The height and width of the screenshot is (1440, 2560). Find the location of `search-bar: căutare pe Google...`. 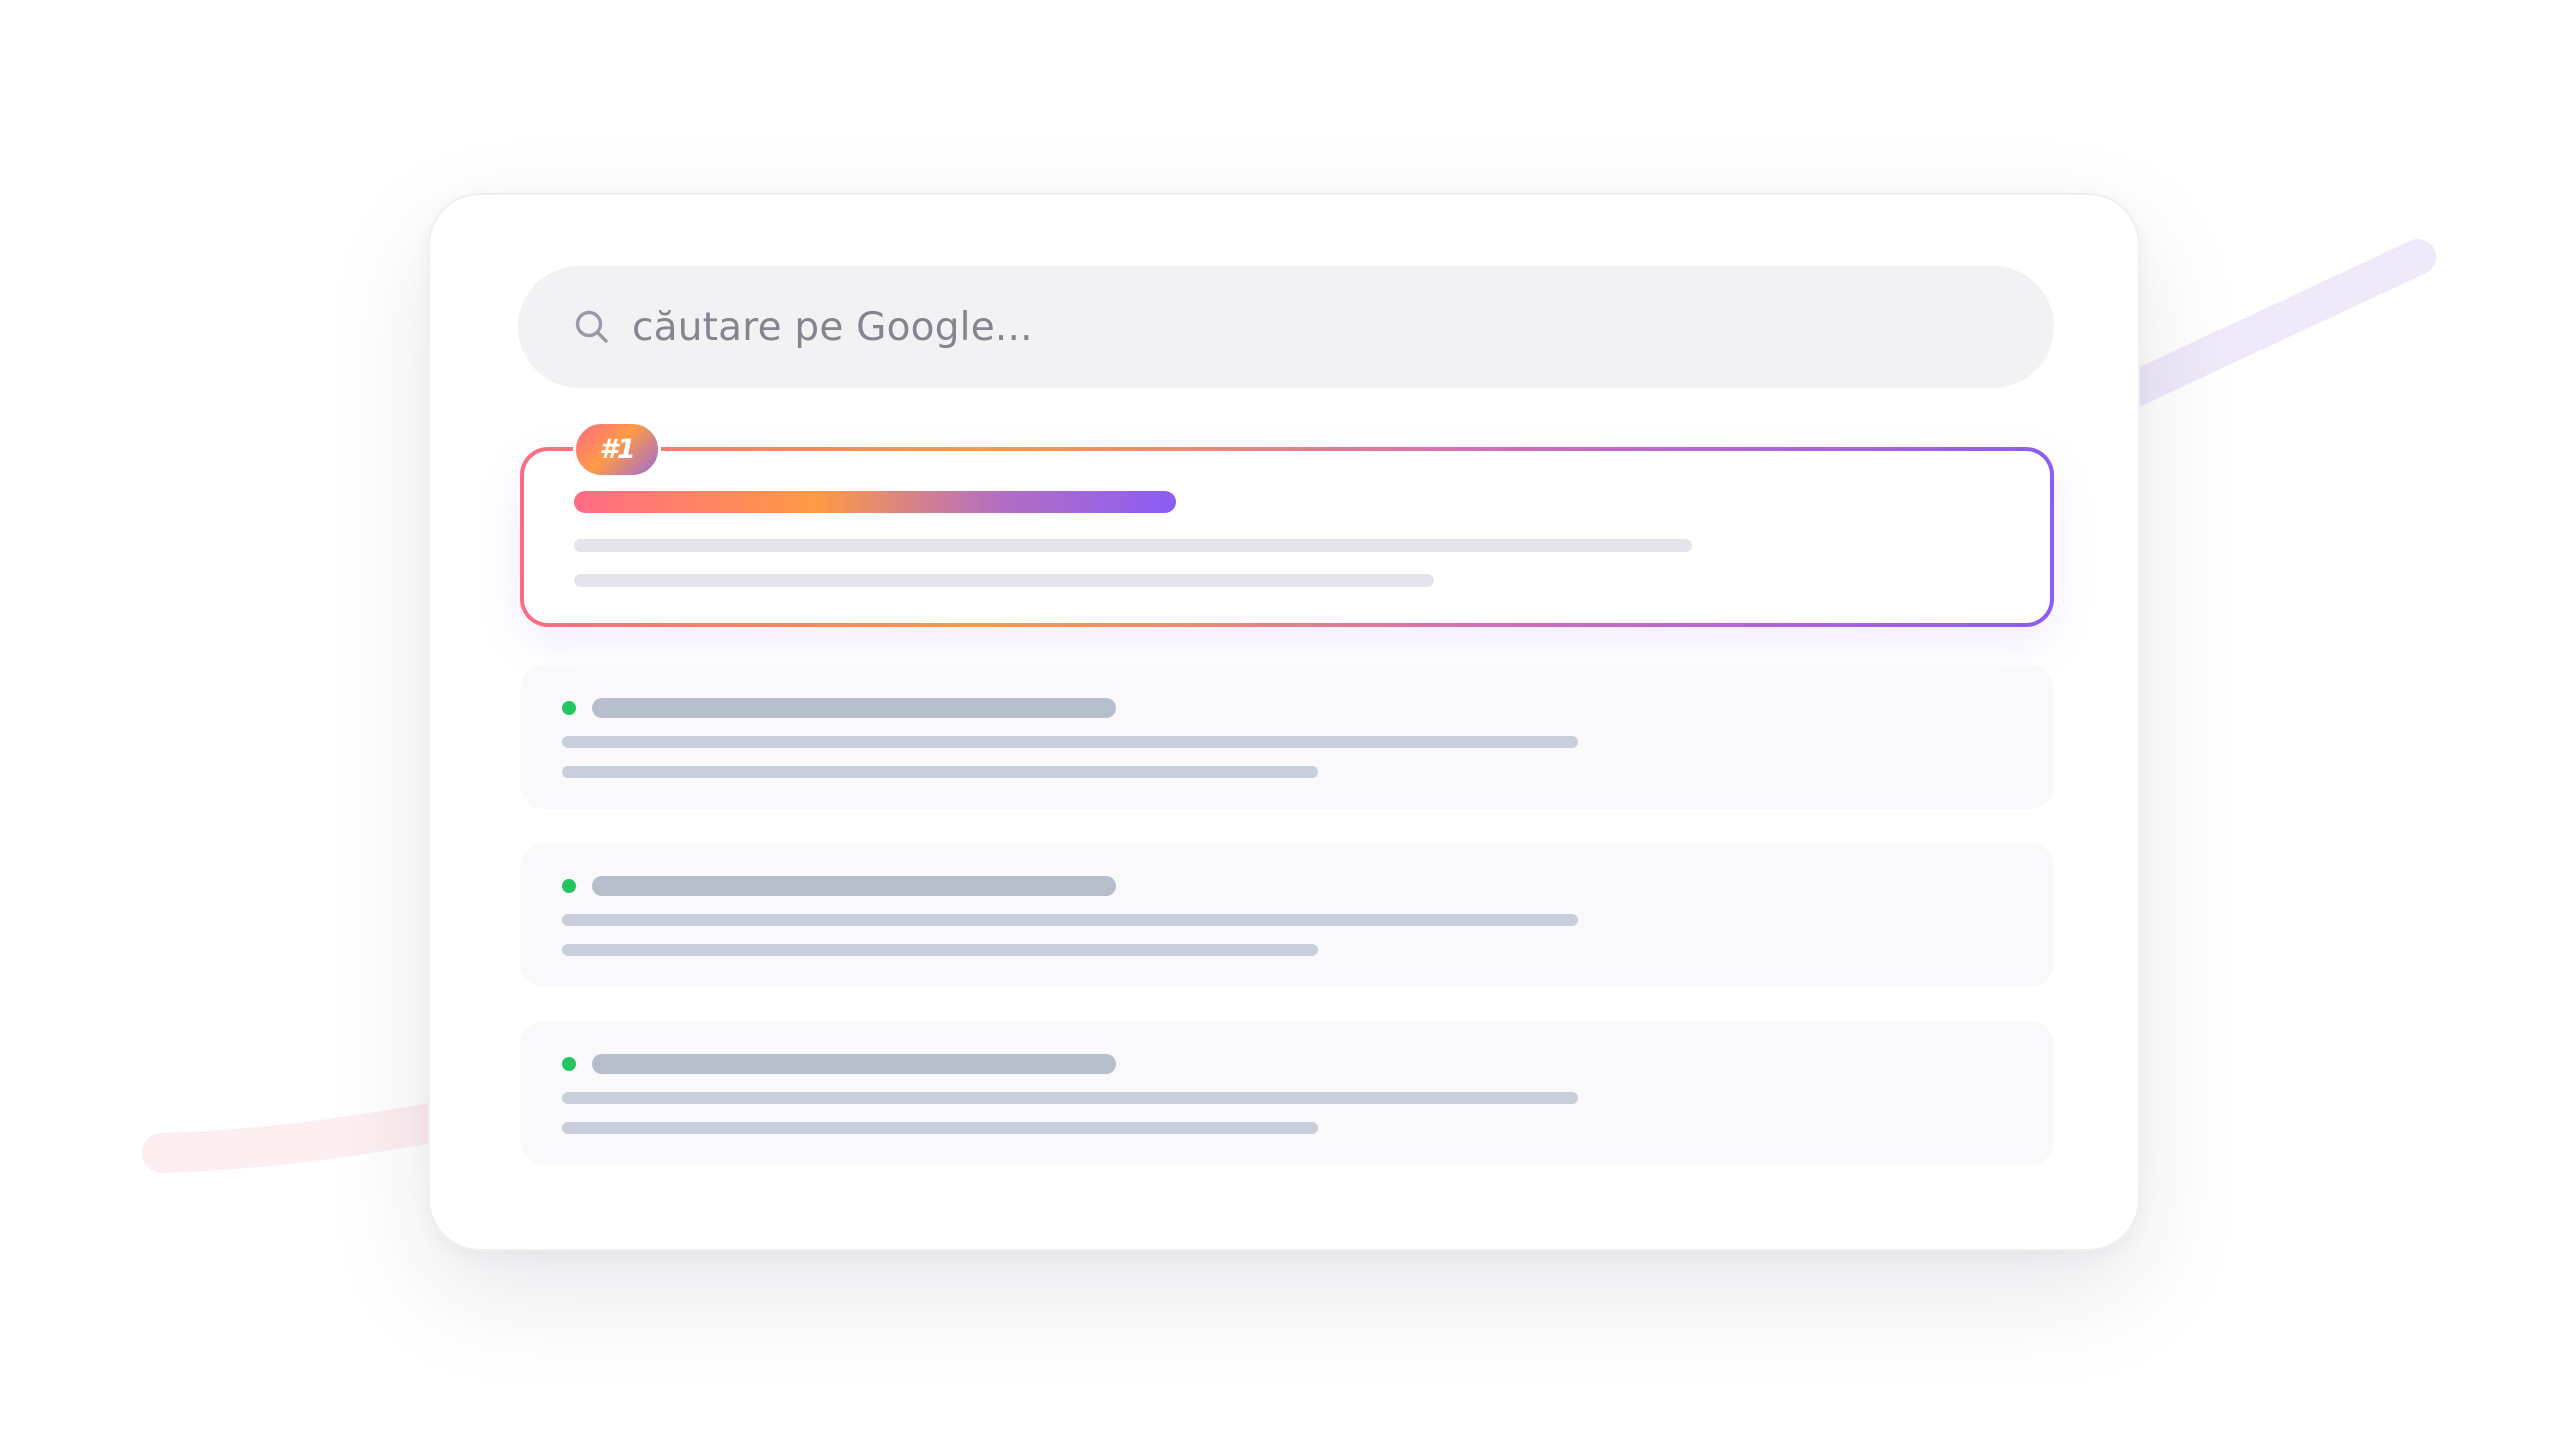

search-bar: căutare pe Google... is located at coordinates (1286, 327).